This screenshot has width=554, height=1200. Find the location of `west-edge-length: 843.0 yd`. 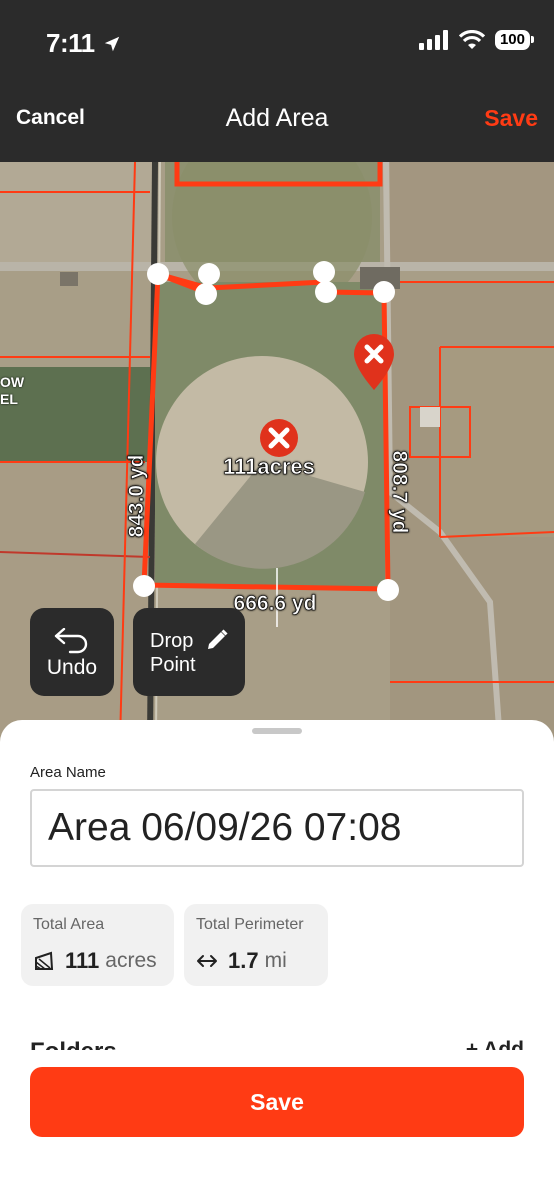

west-edge-length: 843.0 yd is located at coordinates (137, 496).